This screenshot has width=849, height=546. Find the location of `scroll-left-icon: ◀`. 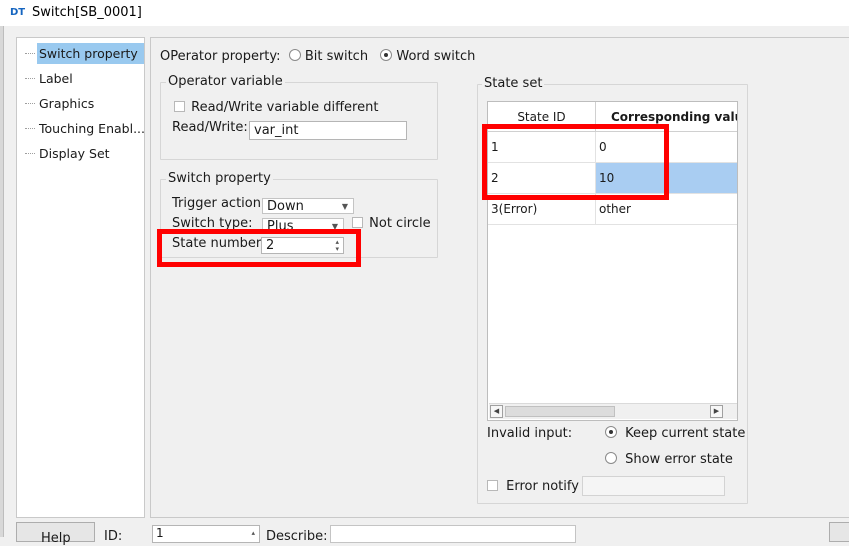

scroll-left-icon: ◀ is located at coordinates (496, 411).